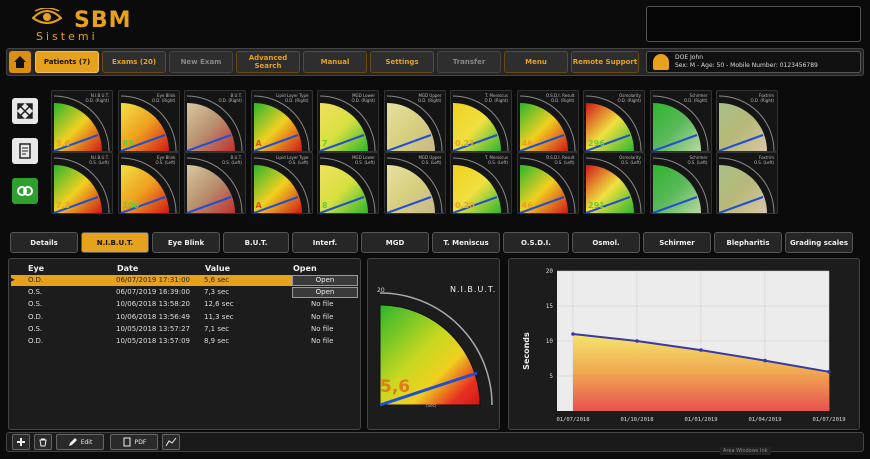 The width and height of the screenshot is (870, 459). What do you see at coordinates (63, 205) in the screenshot?
I see `gauge-value: 7,3` at bounding box center [63, 205].